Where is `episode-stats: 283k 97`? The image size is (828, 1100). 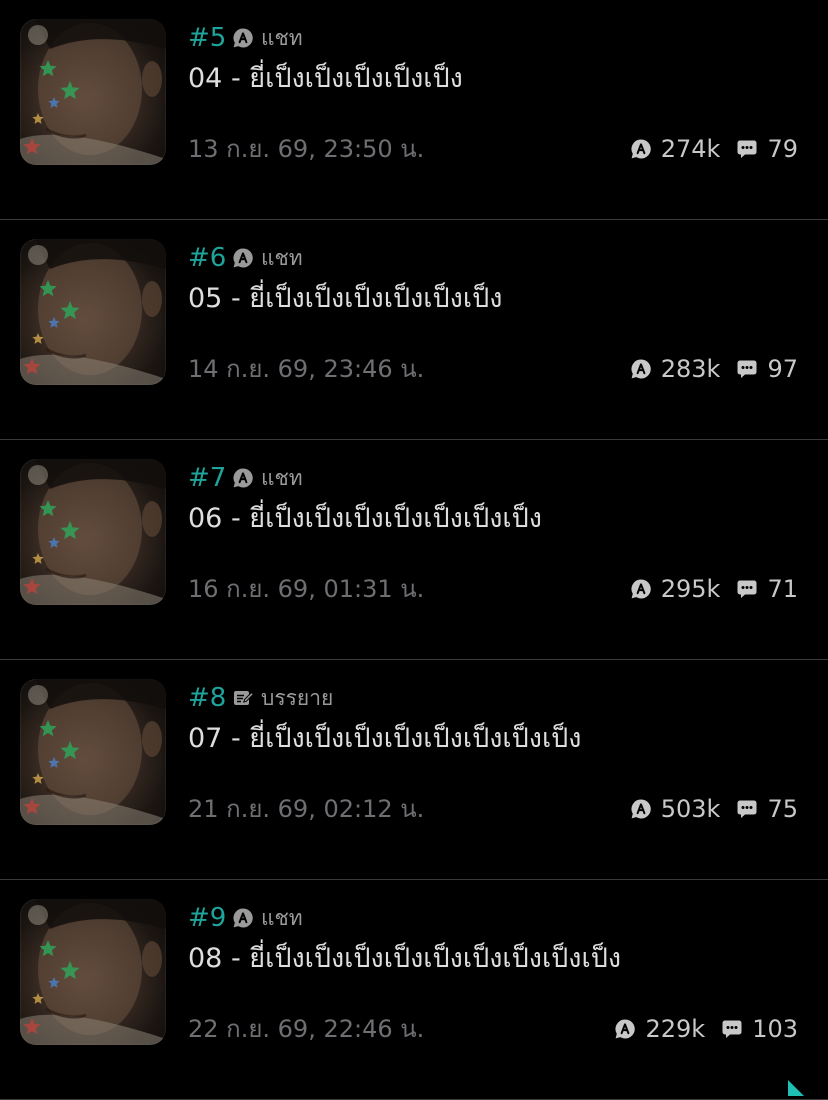
episode-stats: 283k 97 is located at coordinates (714, 369).